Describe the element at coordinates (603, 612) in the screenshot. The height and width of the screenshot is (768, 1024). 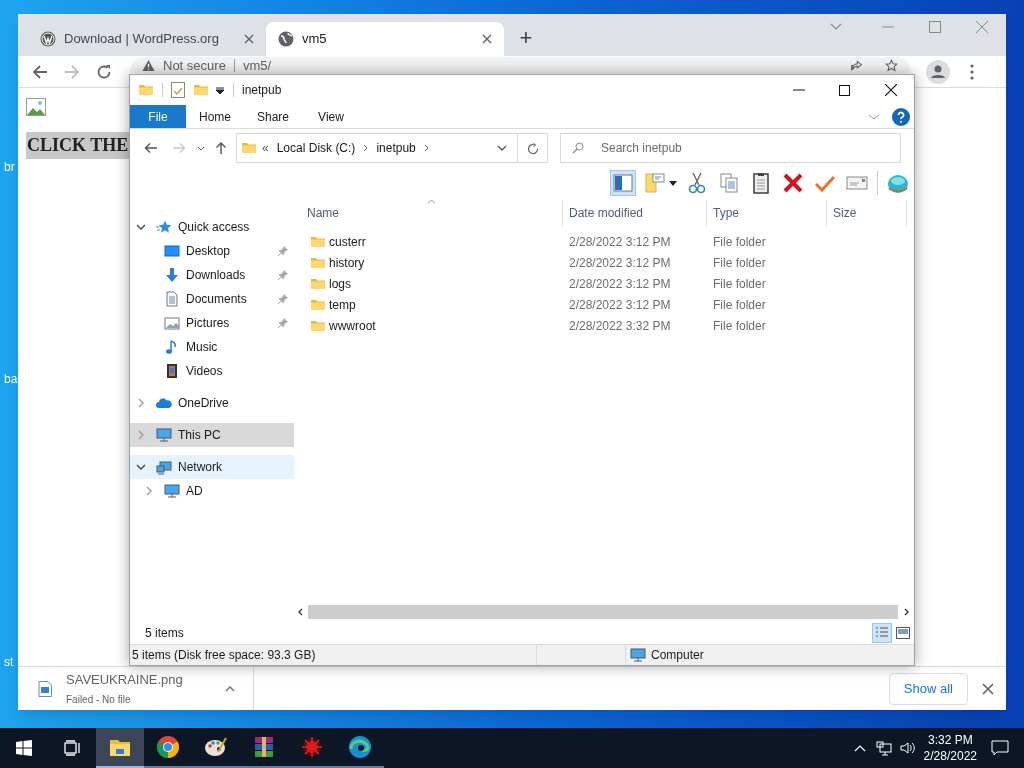
I see `scrollbar-thumb` at that location.